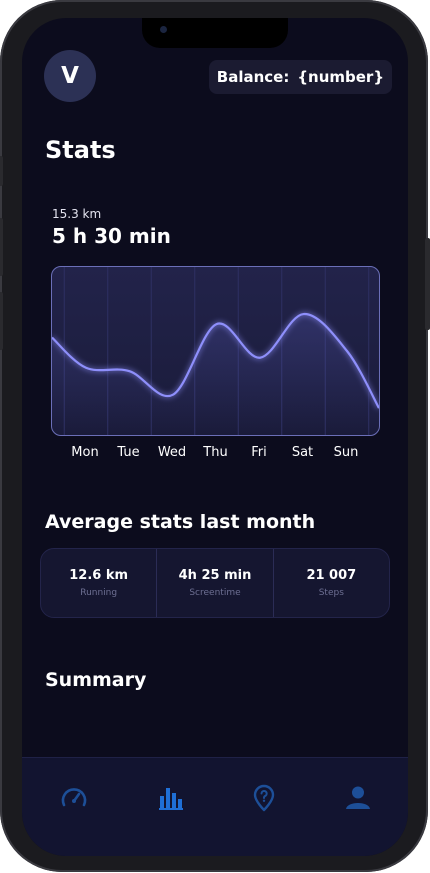 The width and height of the screenshot is (430, 873). What do you see at coordinates (172, 452) in the screenshot?
I see `x-tick-label: Wed` at bounding box center [172, 452].